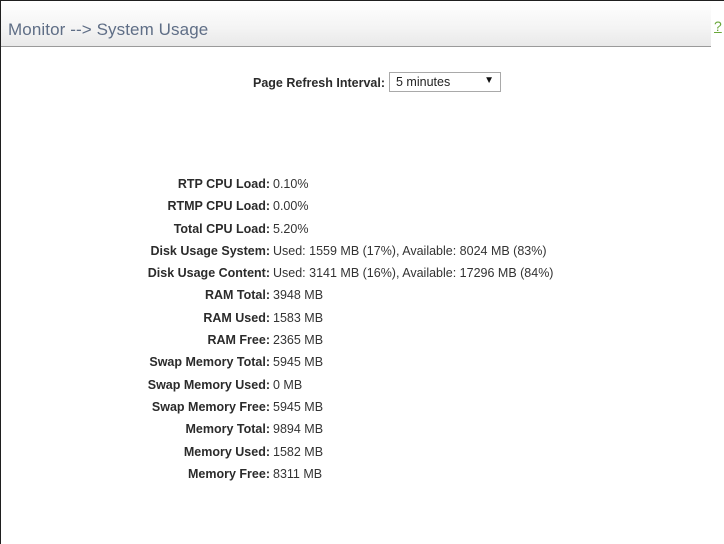 The height and width of the screenshot is (544, 724). What do you see at coordinates (362, 210) in the screenshot?
I see `stat-row: RTMP CPU Load: 0.00%` at bounding box center [362, 210].